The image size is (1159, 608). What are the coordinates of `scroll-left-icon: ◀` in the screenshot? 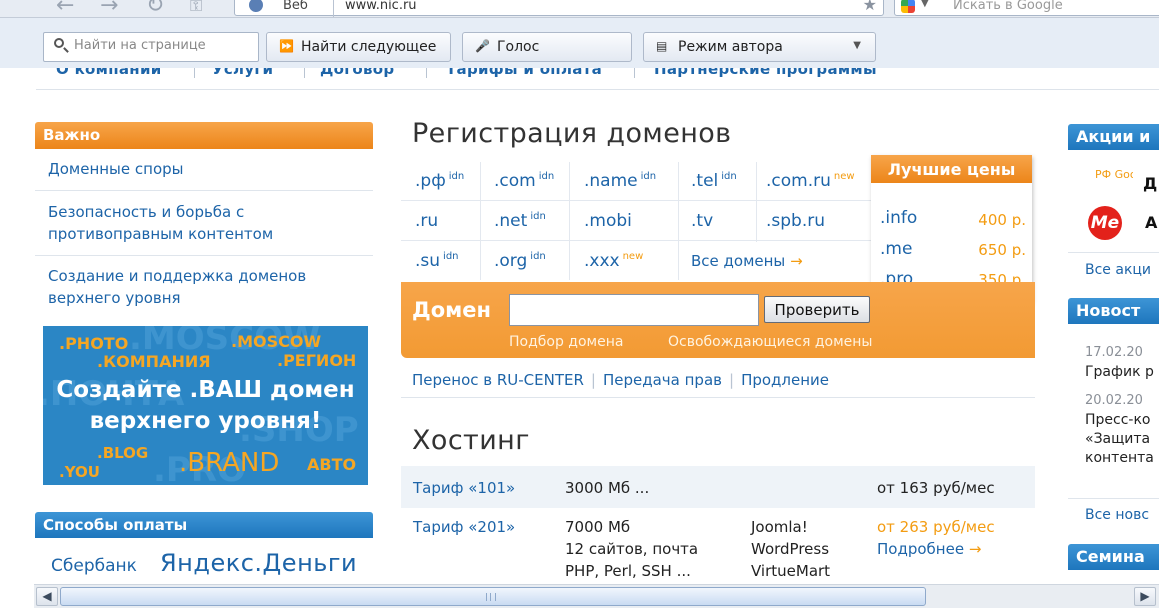 It's located at (47, 596).